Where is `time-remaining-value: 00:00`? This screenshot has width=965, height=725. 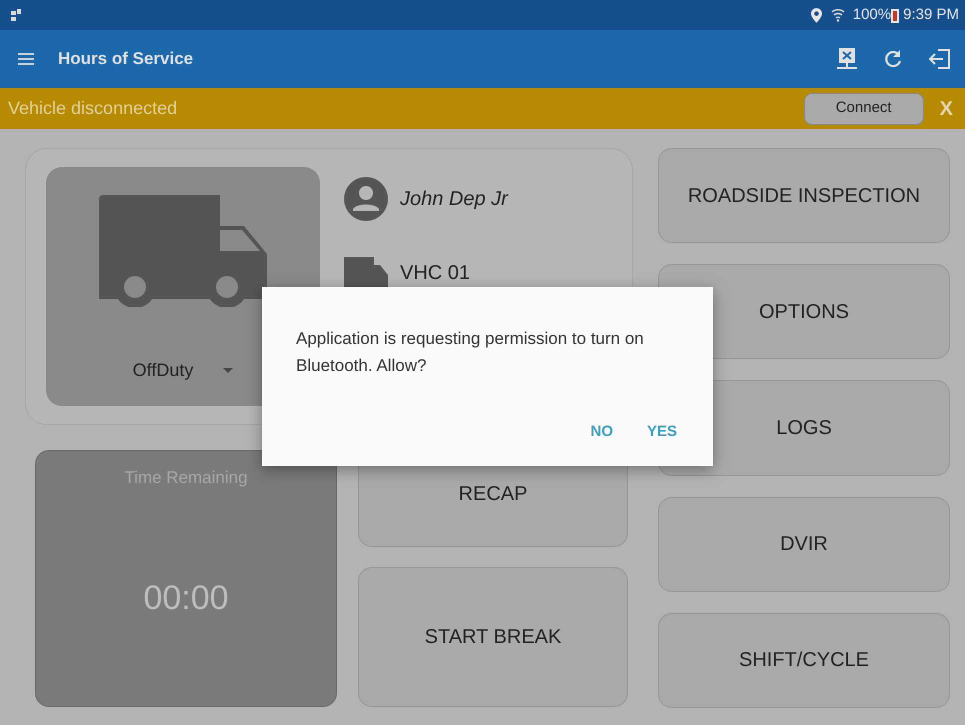 time-remaining-value: 00:00 is located at coordinates (186, 598).